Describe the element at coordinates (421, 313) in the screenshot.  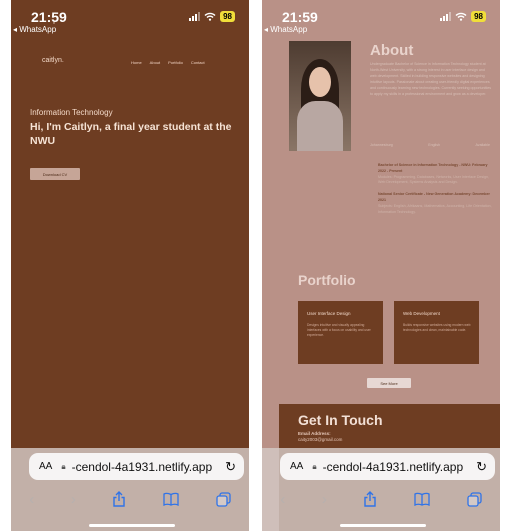
I see `portfolio-card-title: Web Development` at that location.